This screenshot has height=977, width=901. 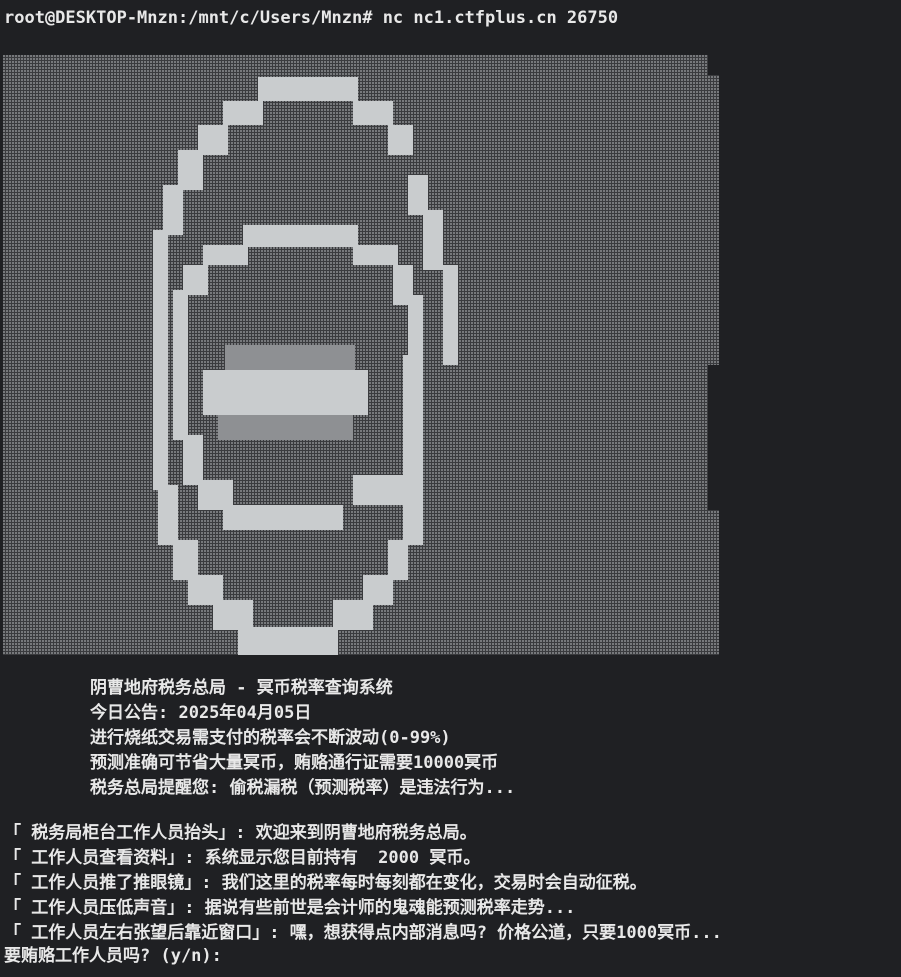 What do you see at coordinates (240, 833) in the screenshot?
I see `dialogue-line: 「 税务局柜台工作人员抬头」: 欢迎来到阴曹地府税务总局。` at bounding box center [240, 833].